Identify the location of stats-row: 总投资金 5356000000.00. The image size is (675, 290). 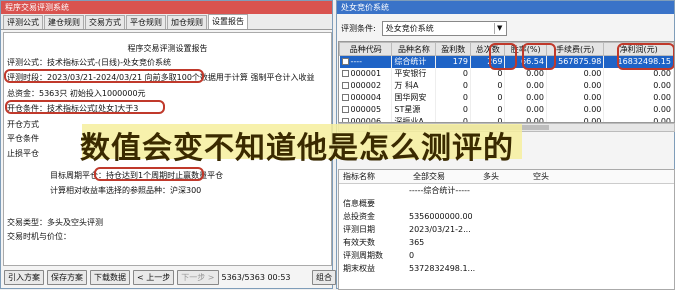
(506, 216).